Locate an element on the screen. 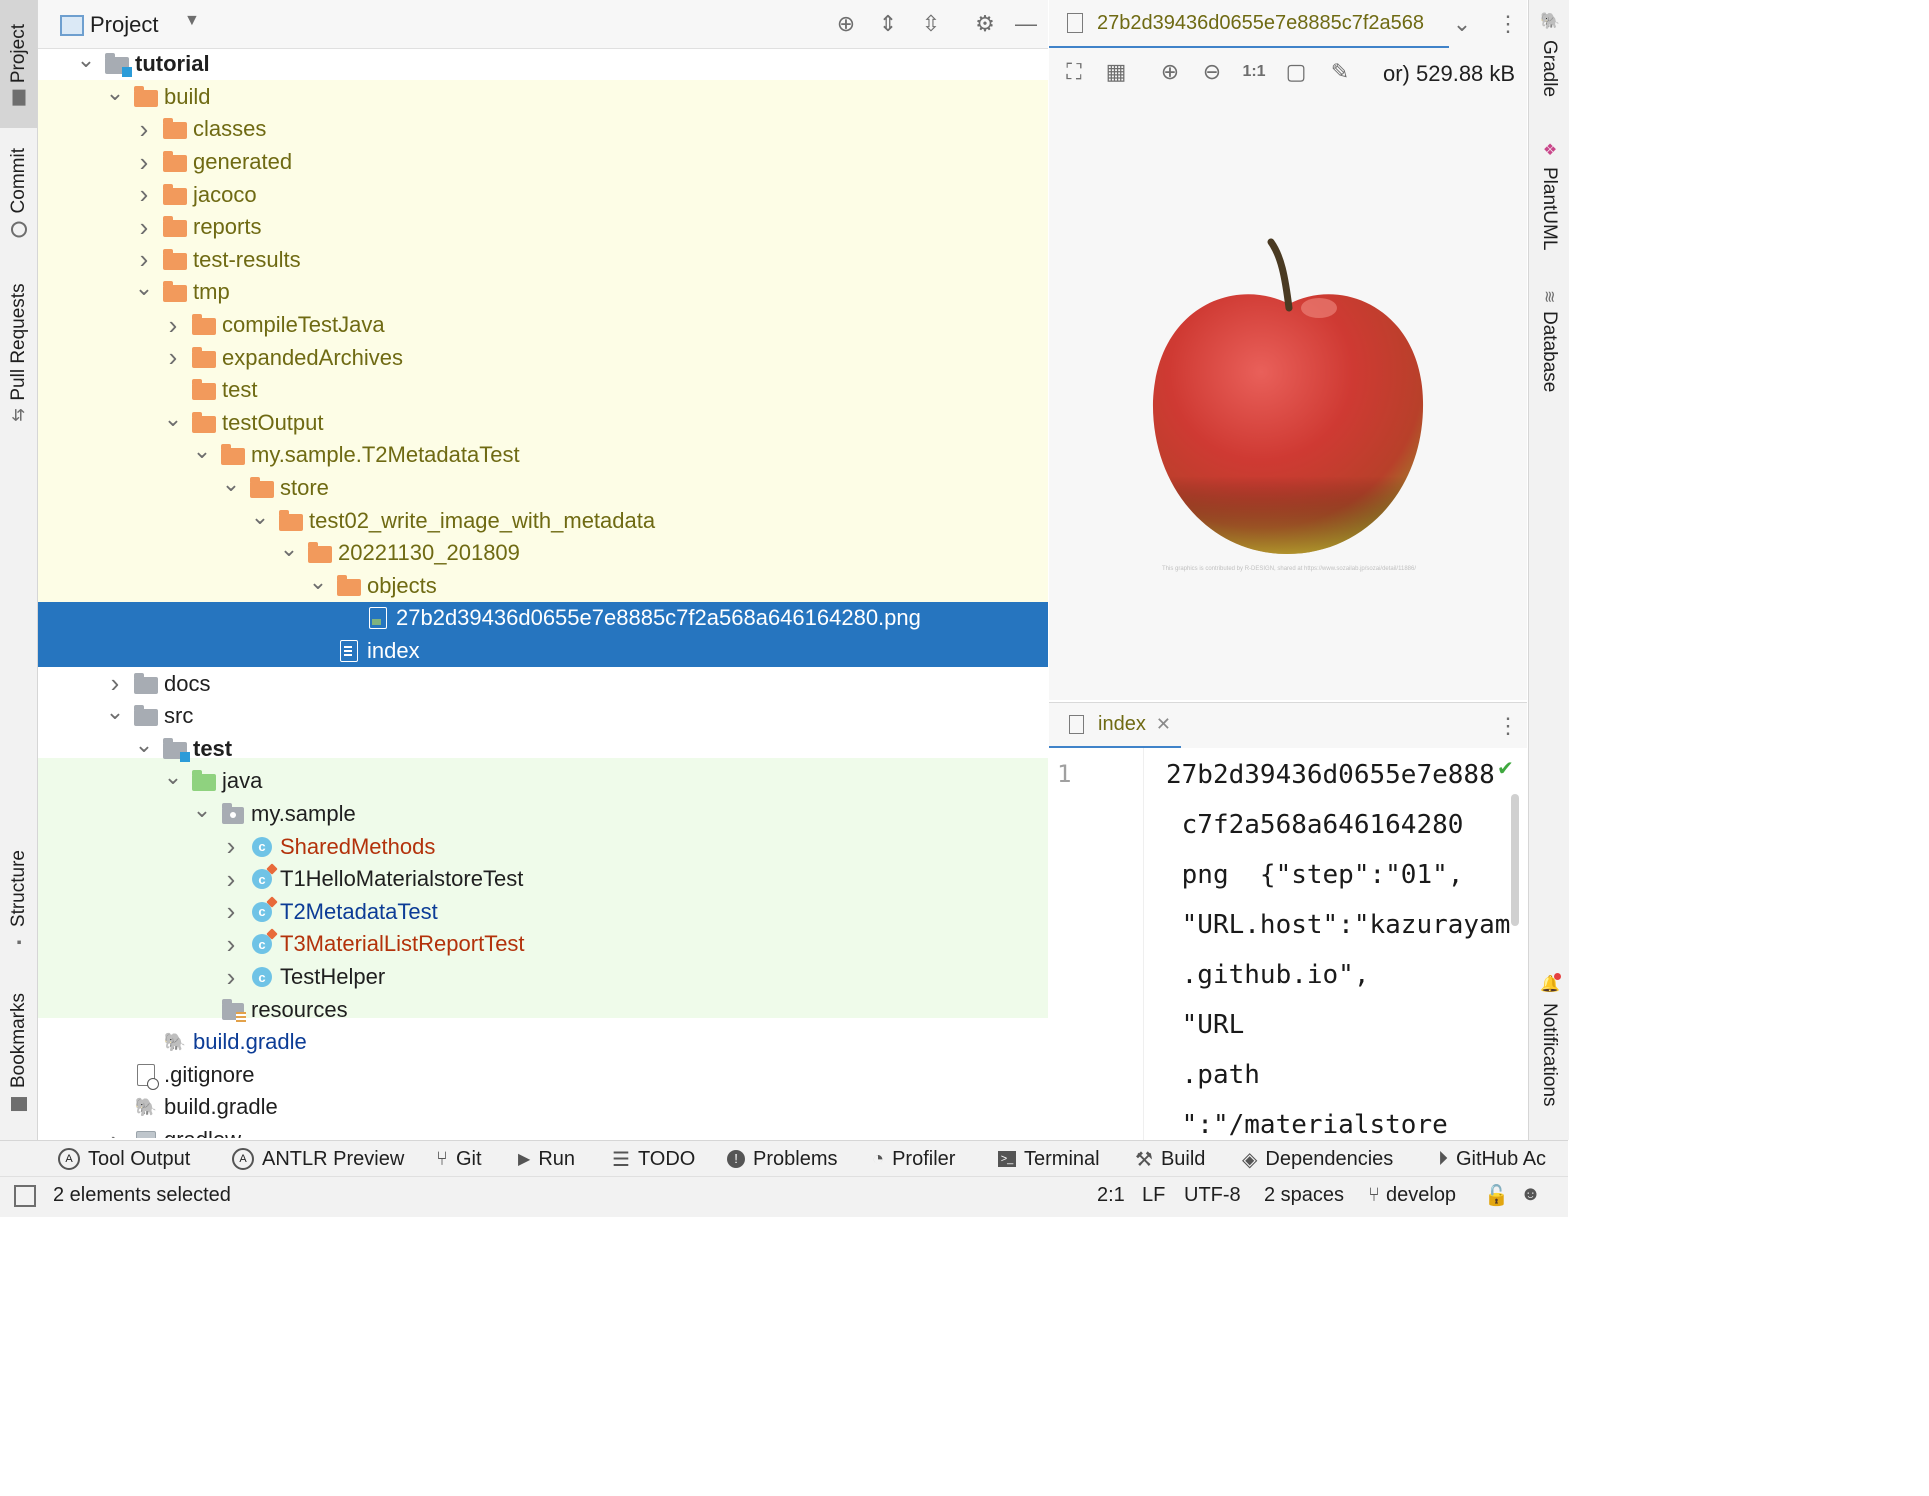  tree-item-expandedarchives: › expandedArchives is located at coordinates (543, 357).